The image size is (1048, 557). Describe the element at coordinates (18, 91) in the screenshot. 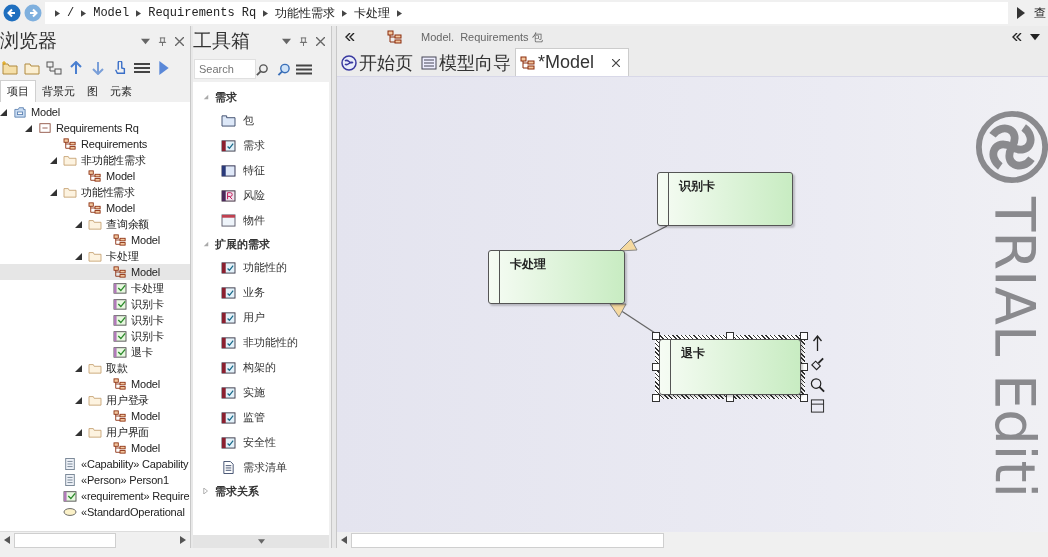

I see `panel-tab: 项目` at that location.